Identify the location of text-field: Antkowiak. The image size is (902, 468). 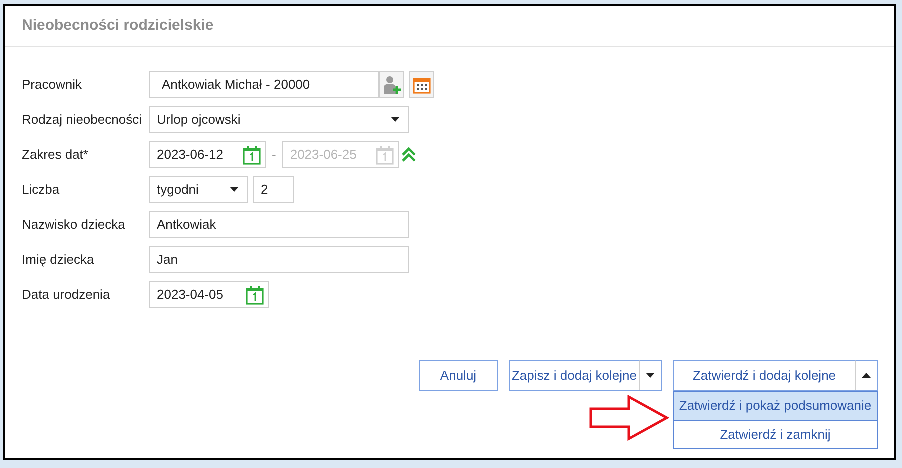
(279, 224).